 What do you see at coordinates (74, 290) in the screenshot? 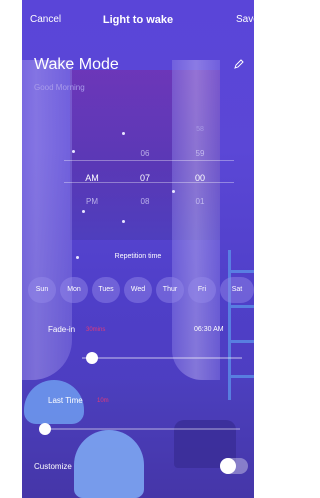
I see `day-mon-button: Mon` at bounding box center [74, 290].